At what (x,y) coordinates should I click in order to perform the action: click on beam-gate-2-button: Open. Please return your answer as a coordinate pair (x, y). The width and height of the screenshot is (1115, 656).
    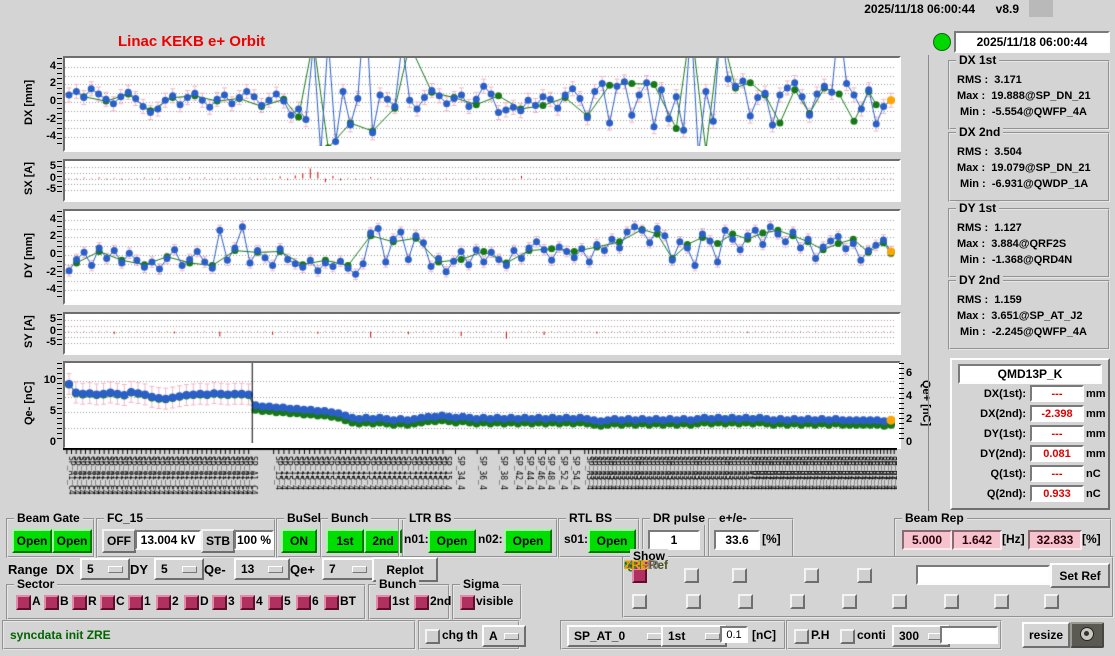
    Looking at the image, I should click on (72, 541).